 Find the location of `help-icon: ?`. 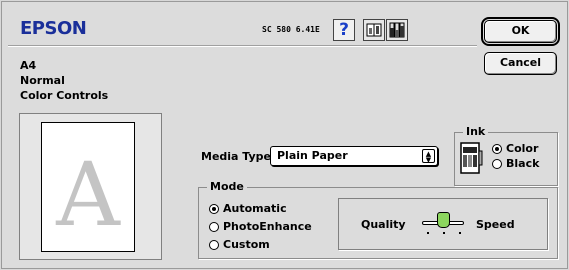

help-icon: ? is located at coordinates (344, 30).